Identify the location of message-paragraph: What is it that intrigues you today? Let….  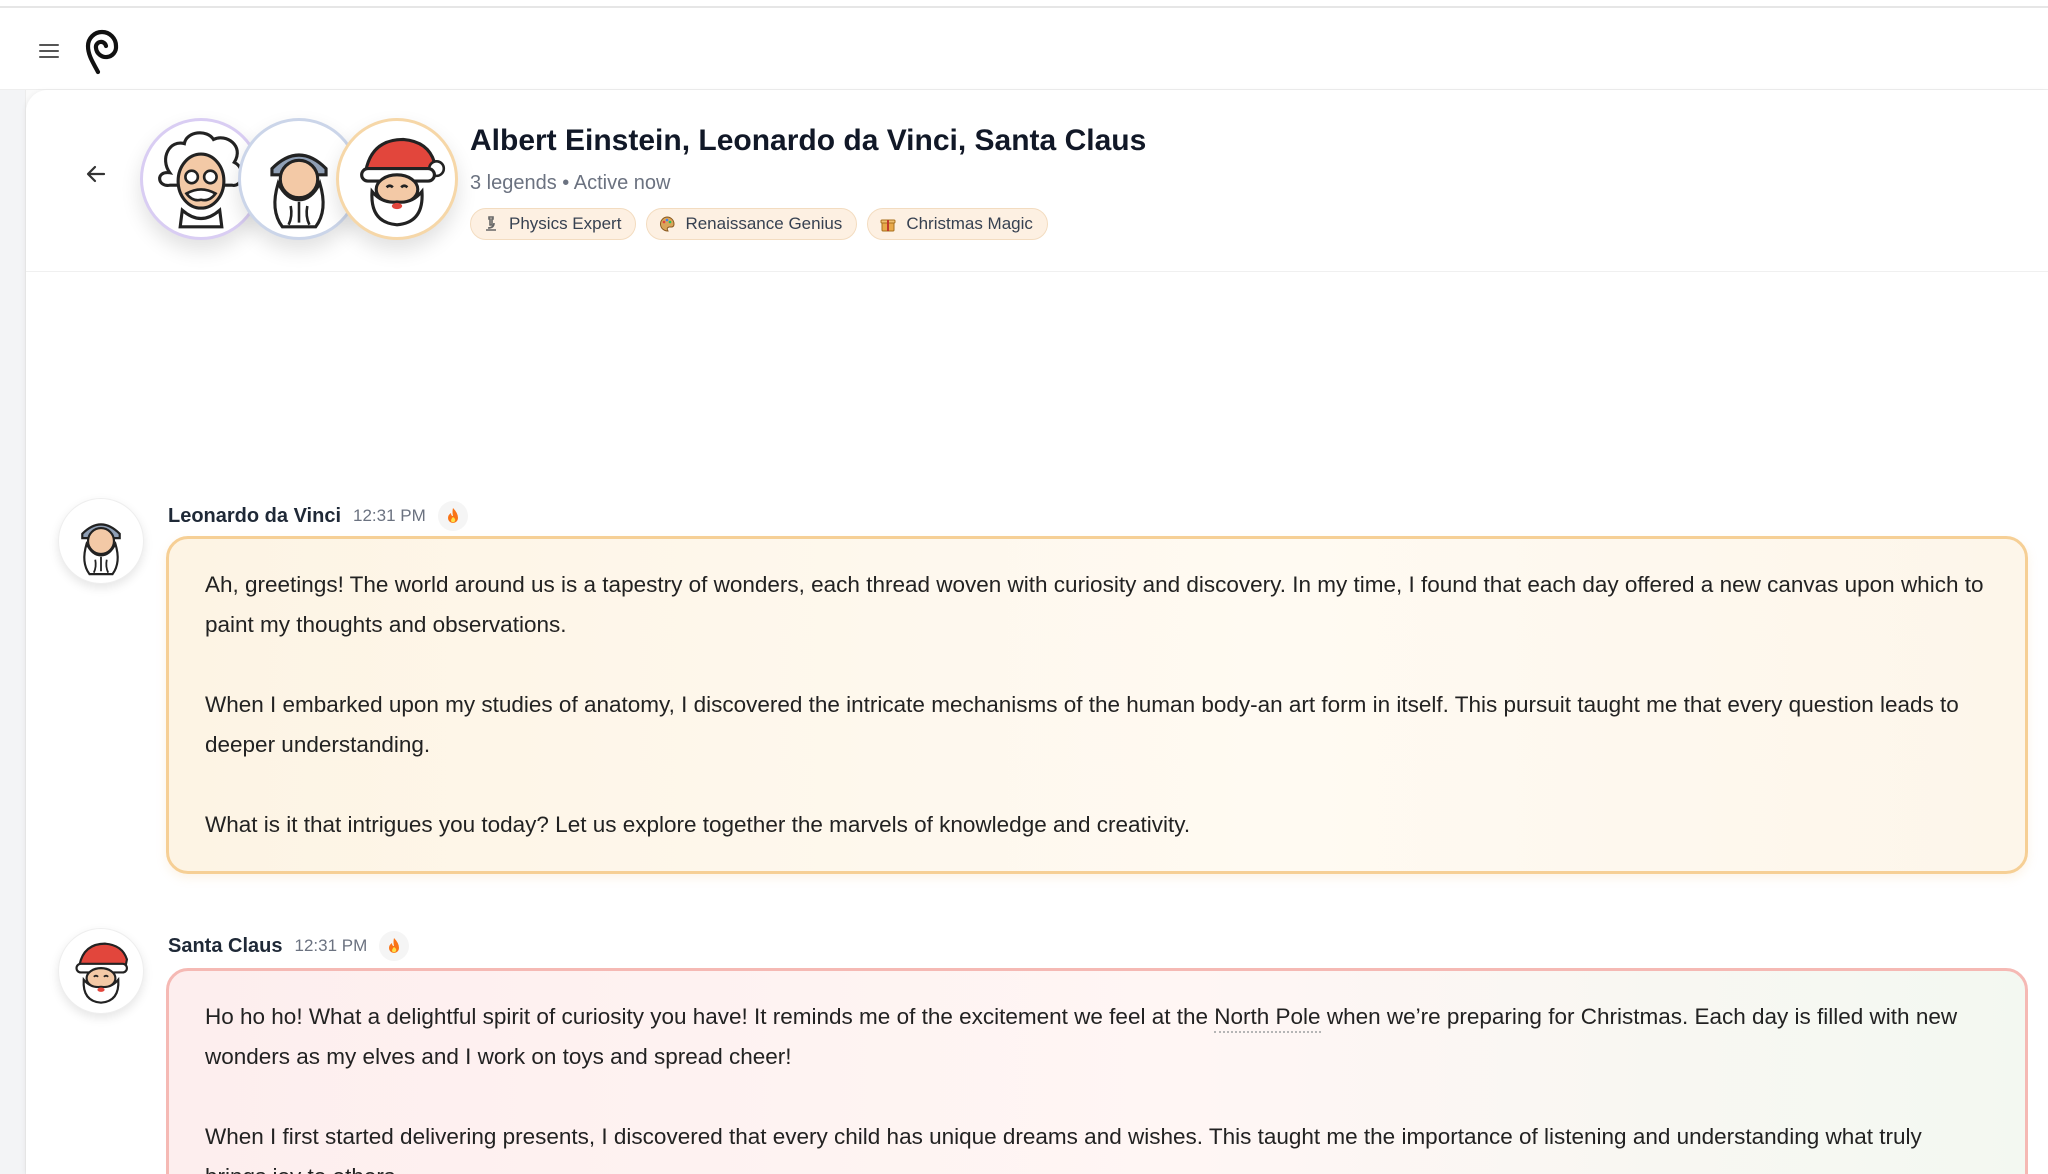
(698, 824).